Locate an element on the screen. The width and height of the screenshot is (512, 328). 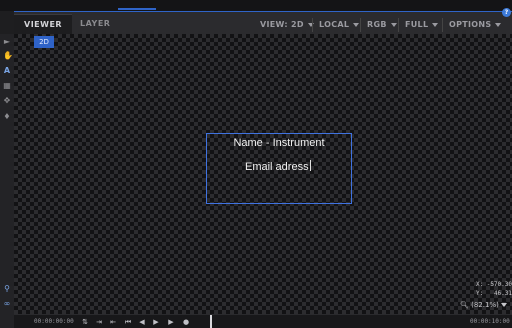
stamp-icon: ♦ is located at coordinates (7, 116).